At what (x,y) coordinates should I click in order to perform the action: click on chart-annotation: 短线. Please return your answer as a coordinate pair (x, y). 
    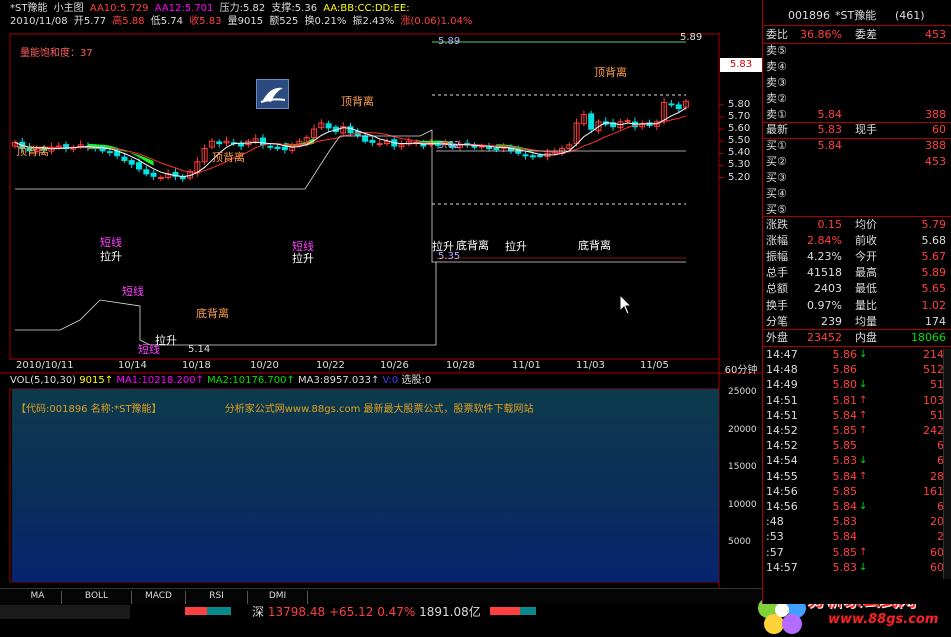
    Looking at the image, I should click on (133, 291).